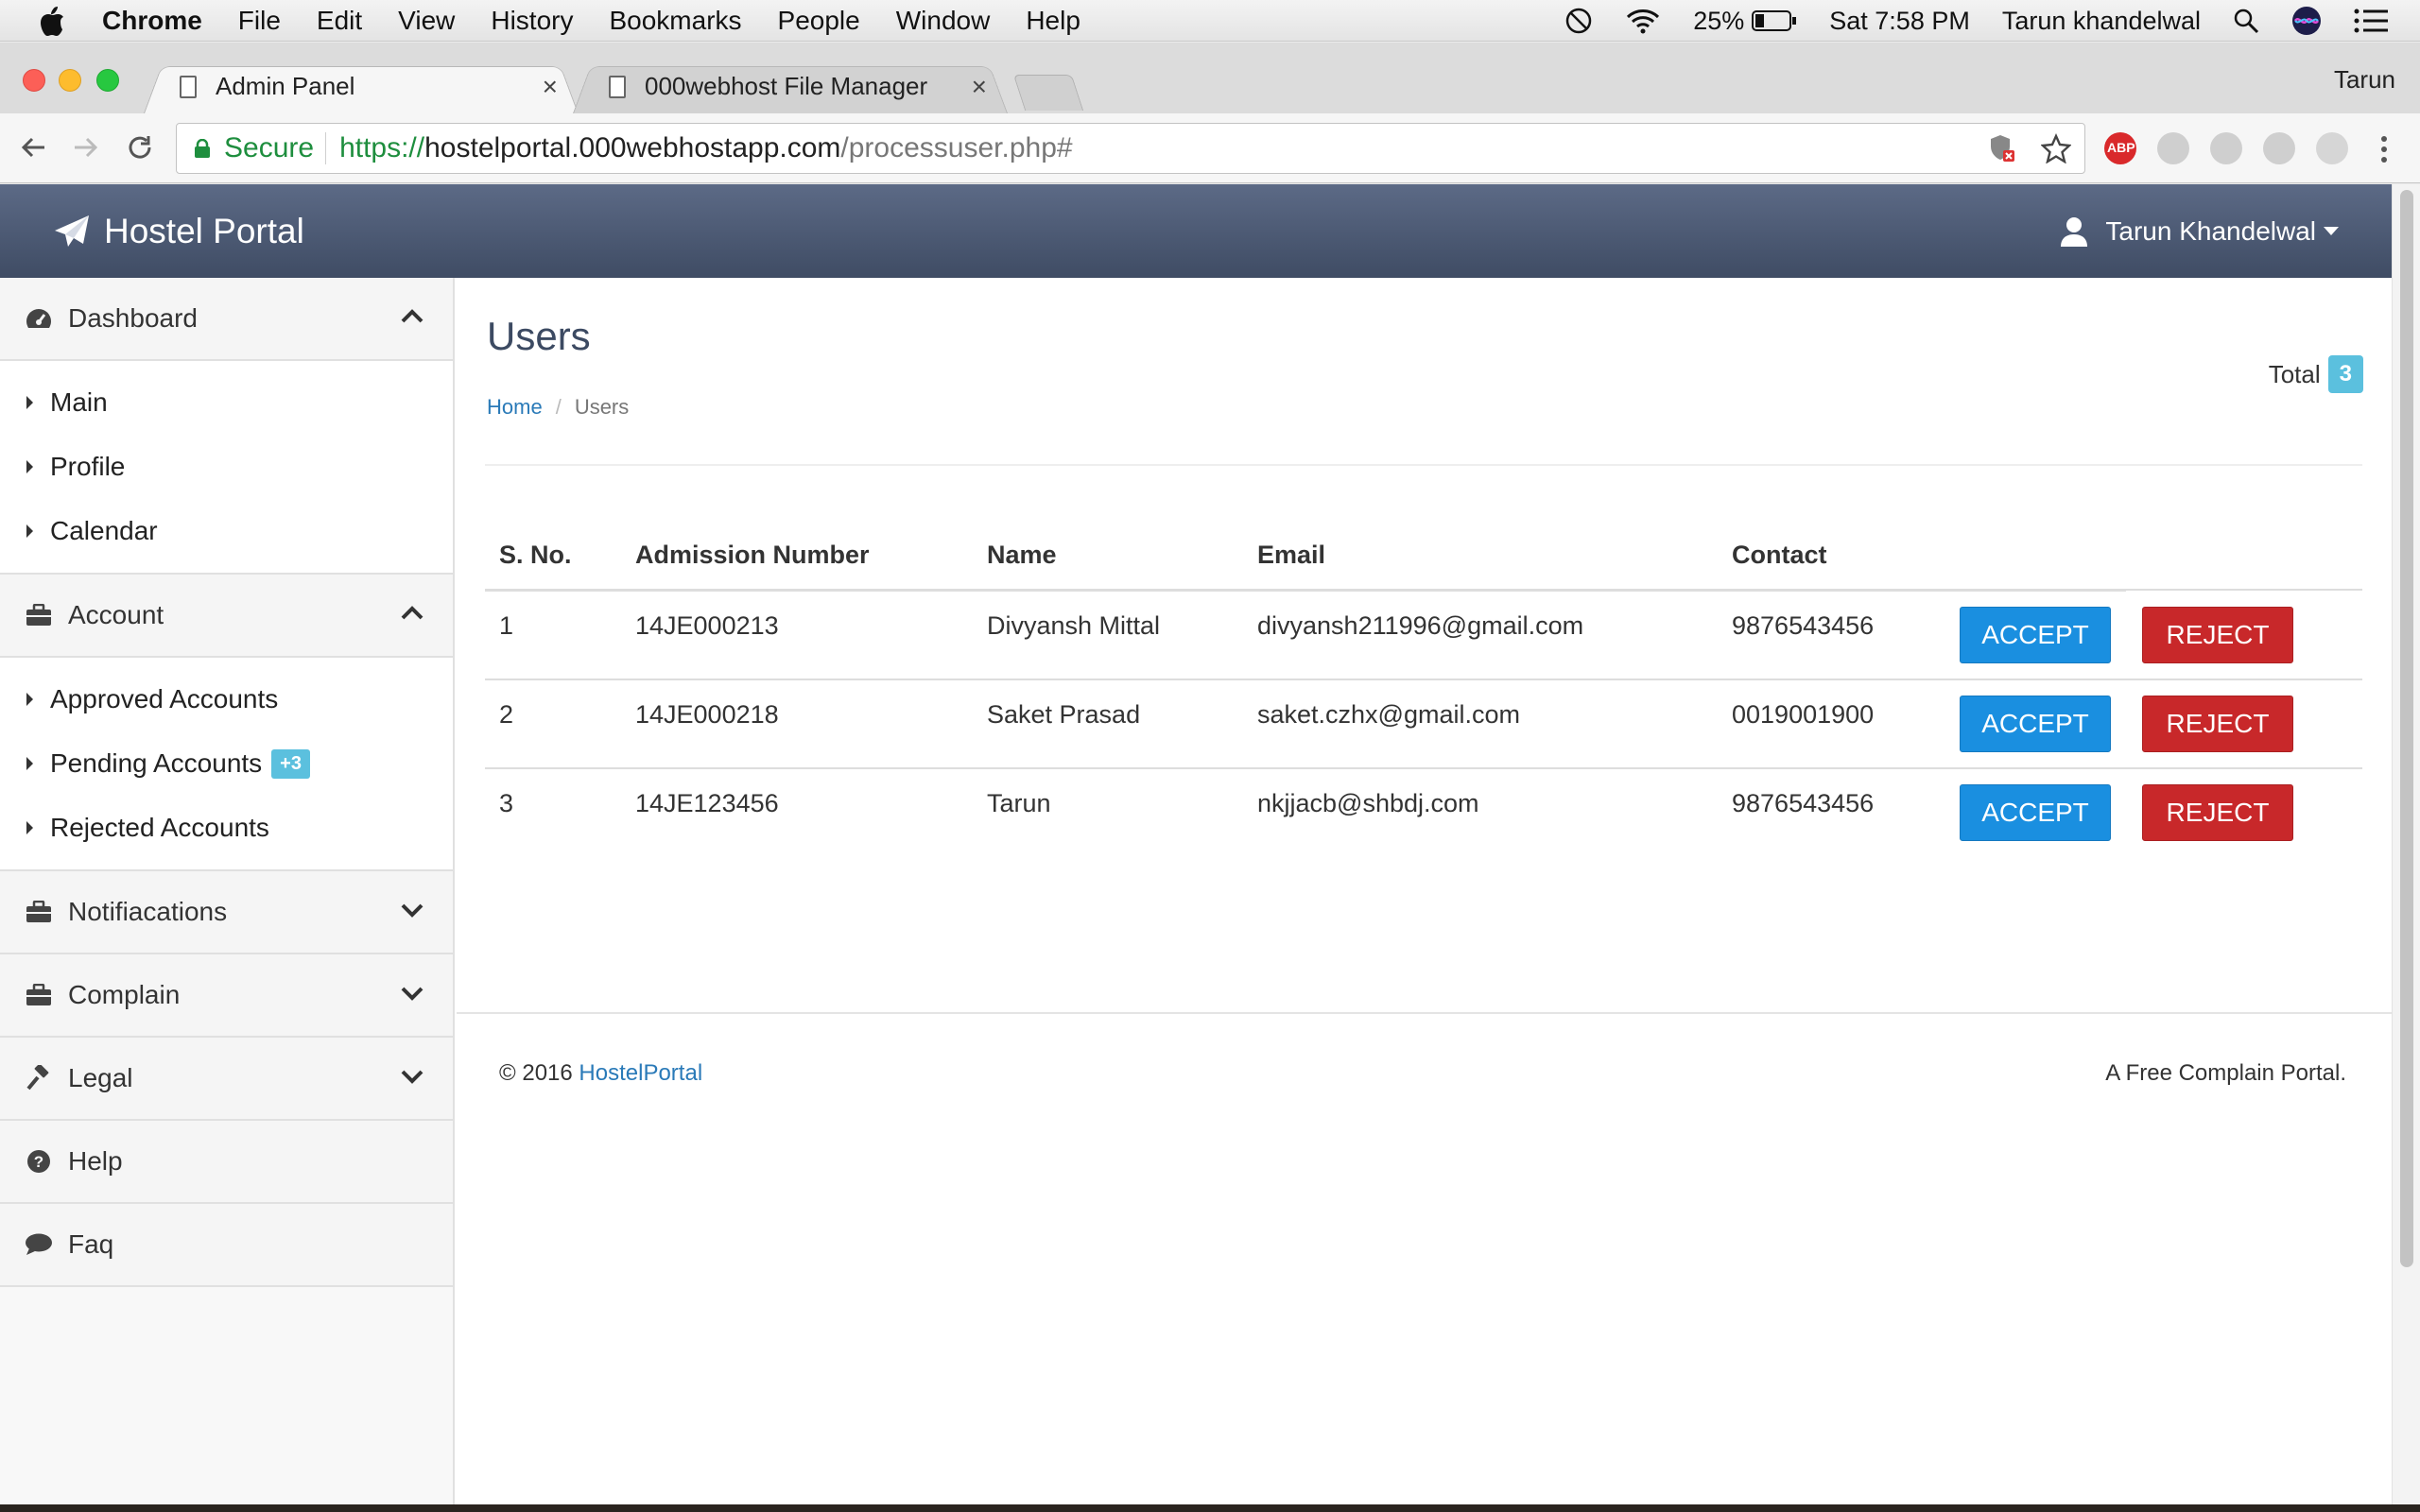 Image resolution: width=2420 pixels, height=1512 pixels. What do you see at coordinates (2306, 21) in the screenshot?
I see `siri-icon` at bounding box center [2306, 21].